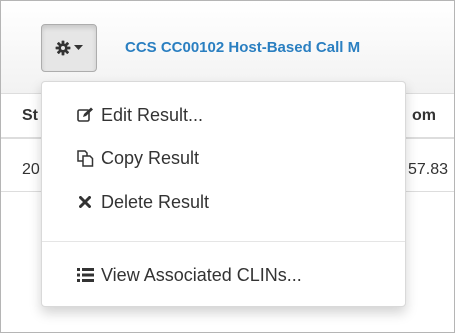  What do you see at coordinates (150, 157) in the screenshot?
I see `menu-item-label: Copy Result` at bounding box center [150, 157].